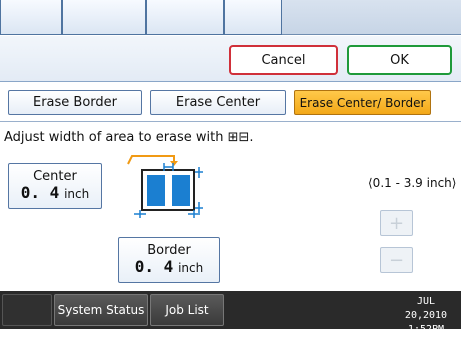  I want to click on divider, so click(230, 121).